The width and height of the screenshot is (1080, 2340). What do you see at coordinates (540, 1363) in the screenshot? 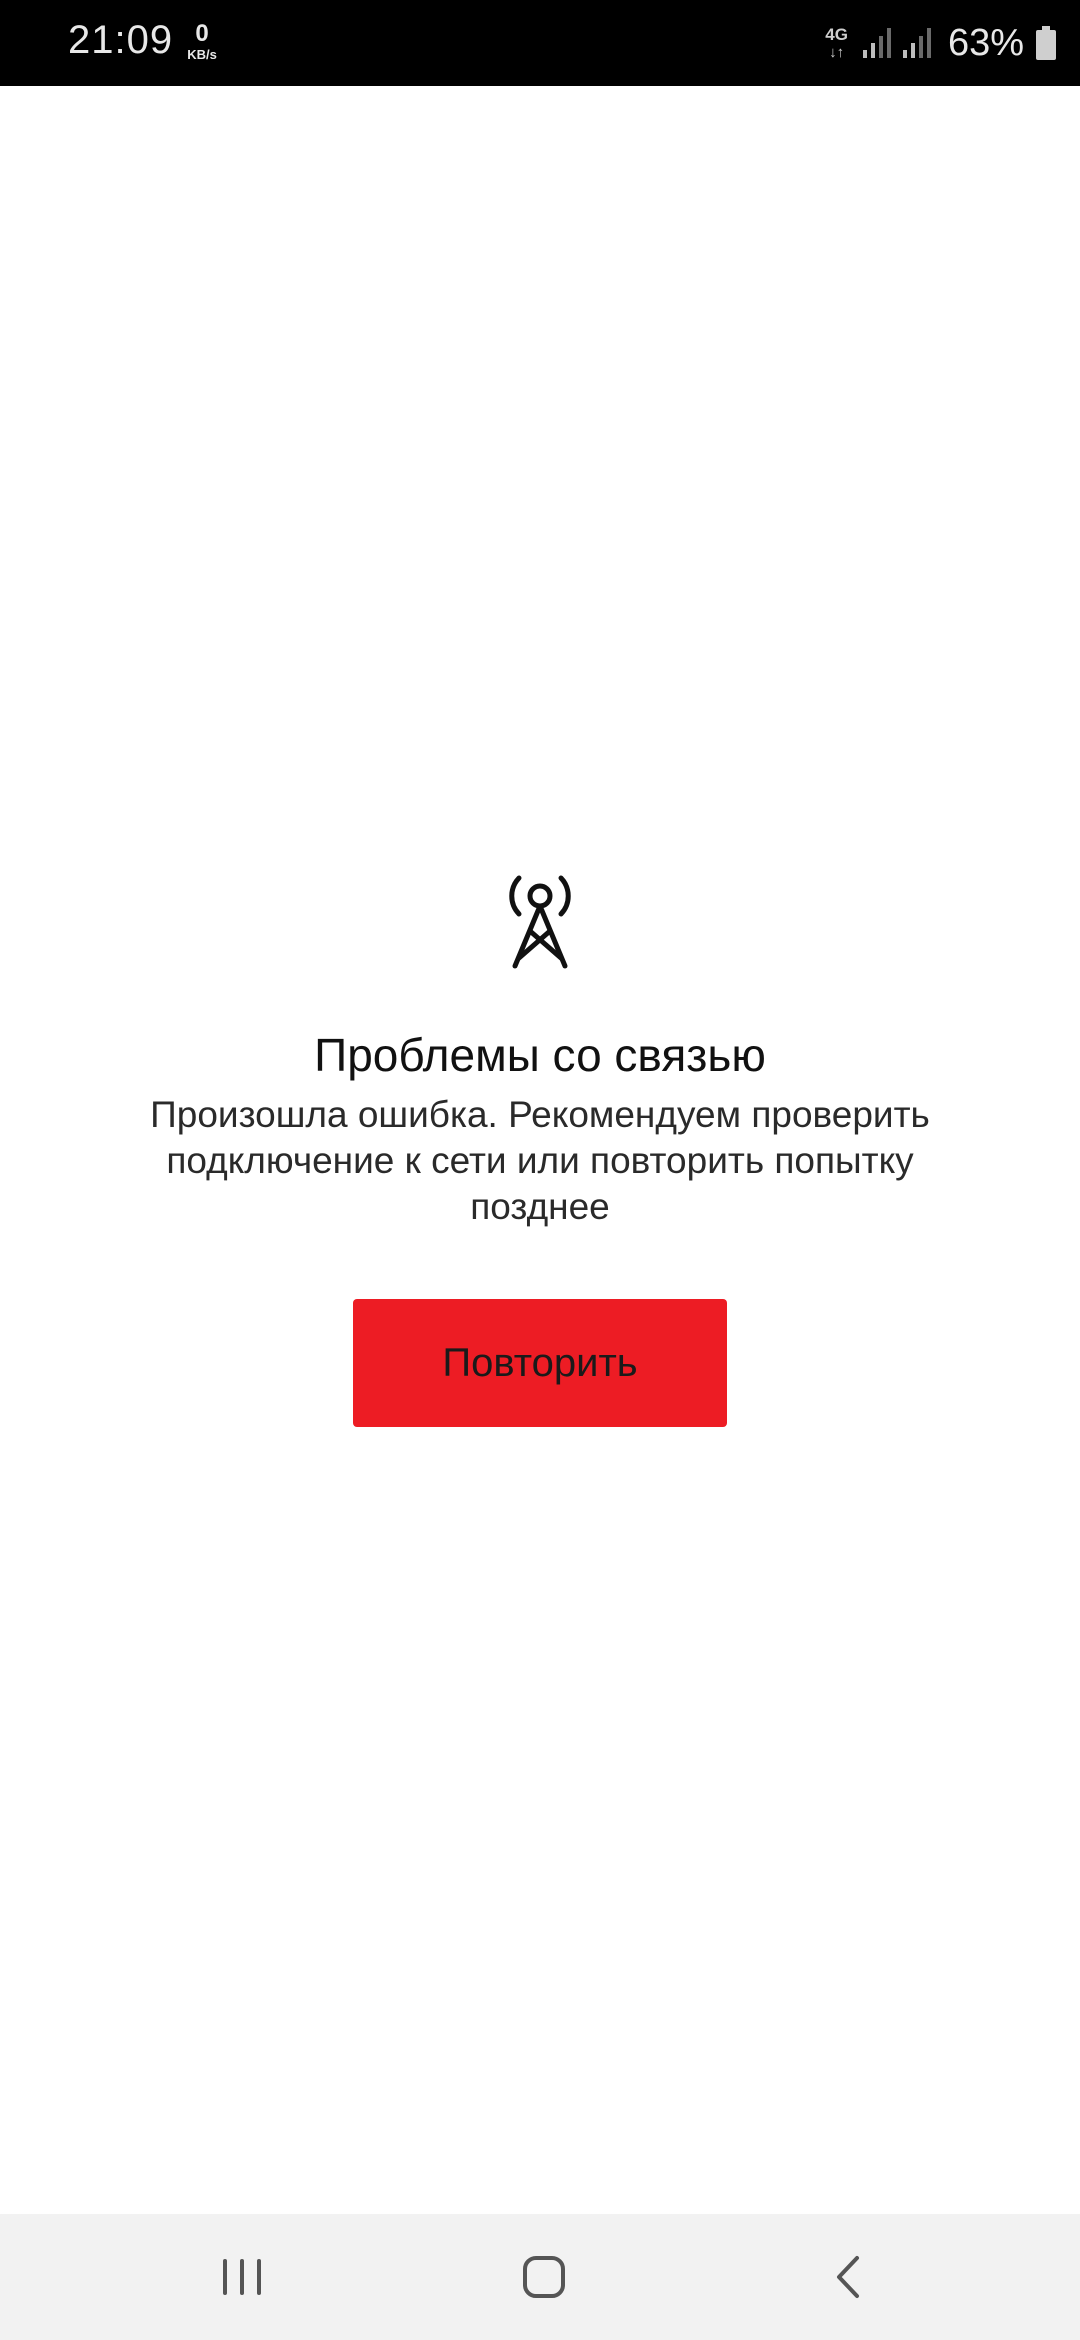
I see `retry-button: Повторить` at bounding box center [540, 1363].